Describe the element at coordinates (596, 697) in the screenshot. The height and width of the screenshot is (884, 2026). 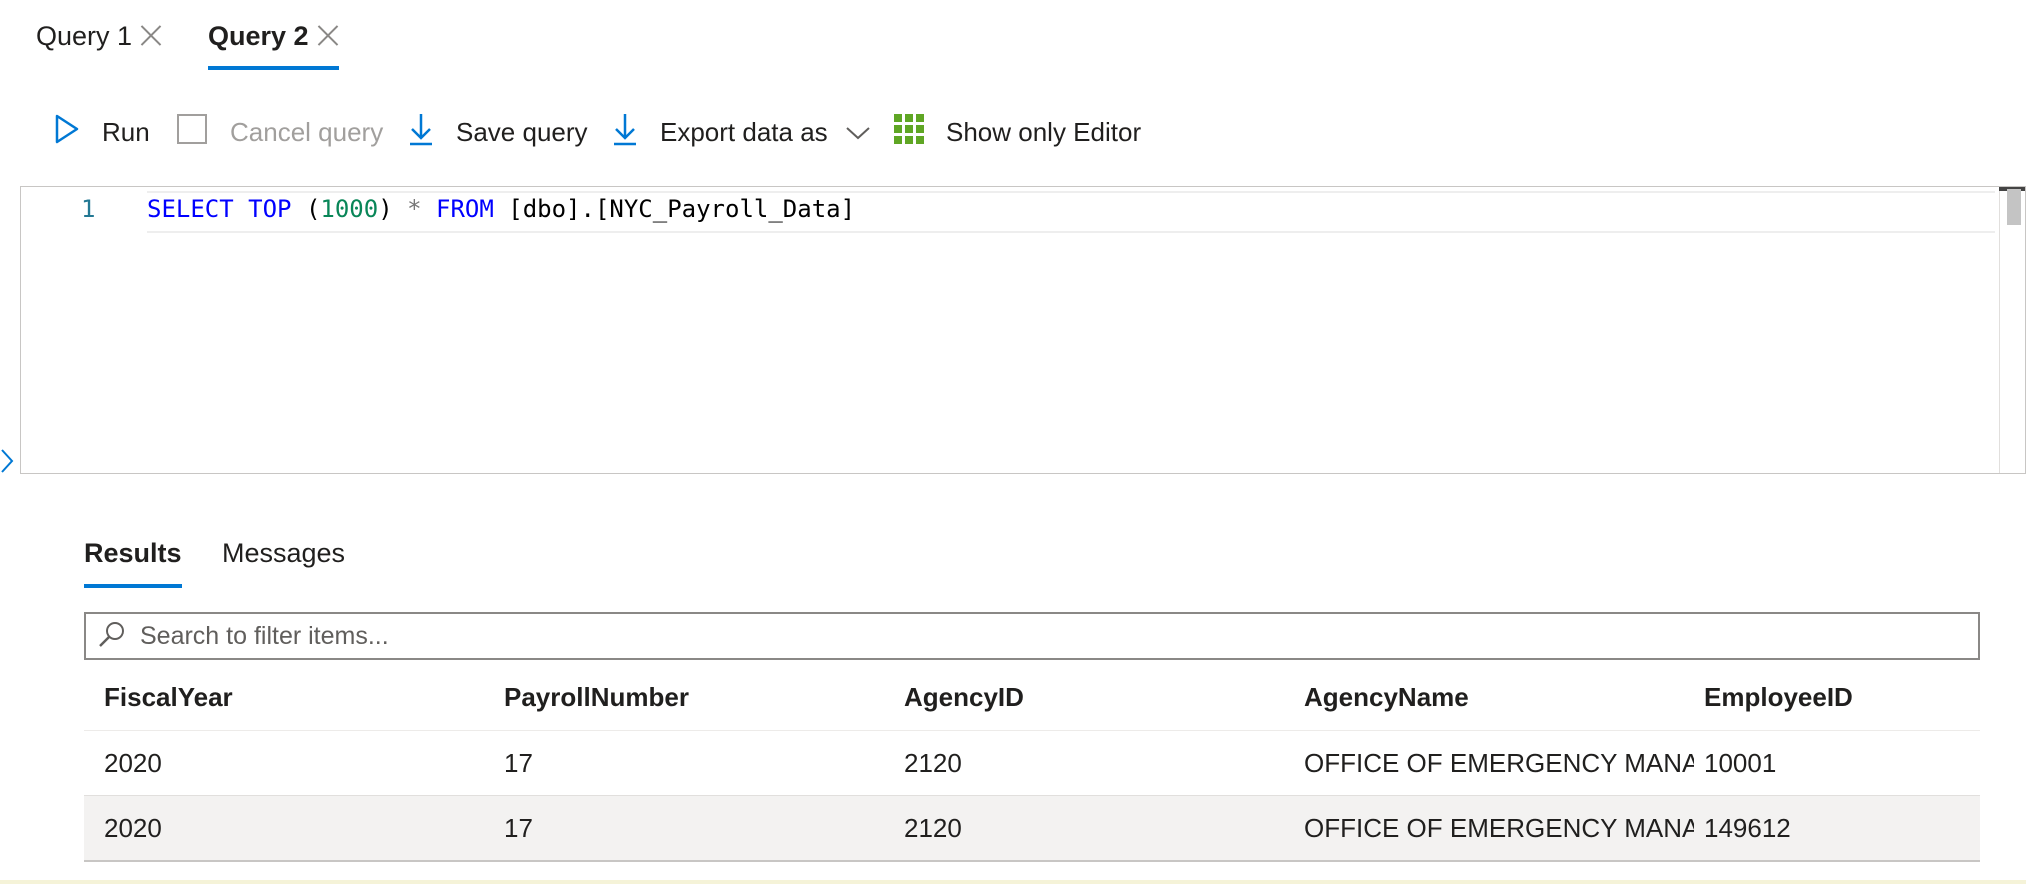
I see `column-header-payrollnumber: PayrollNumber` at that location.